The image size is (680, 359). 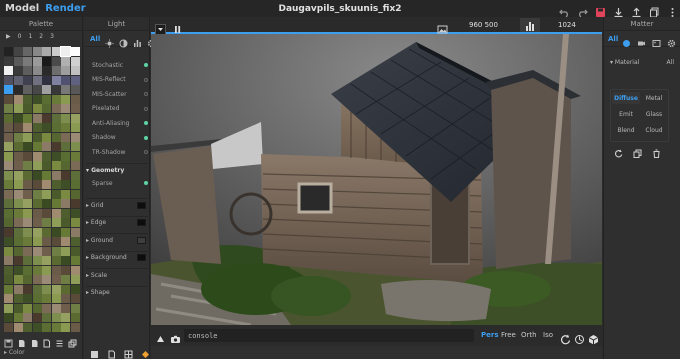 I want to click on grid-icon, so click(x=129, y=351).